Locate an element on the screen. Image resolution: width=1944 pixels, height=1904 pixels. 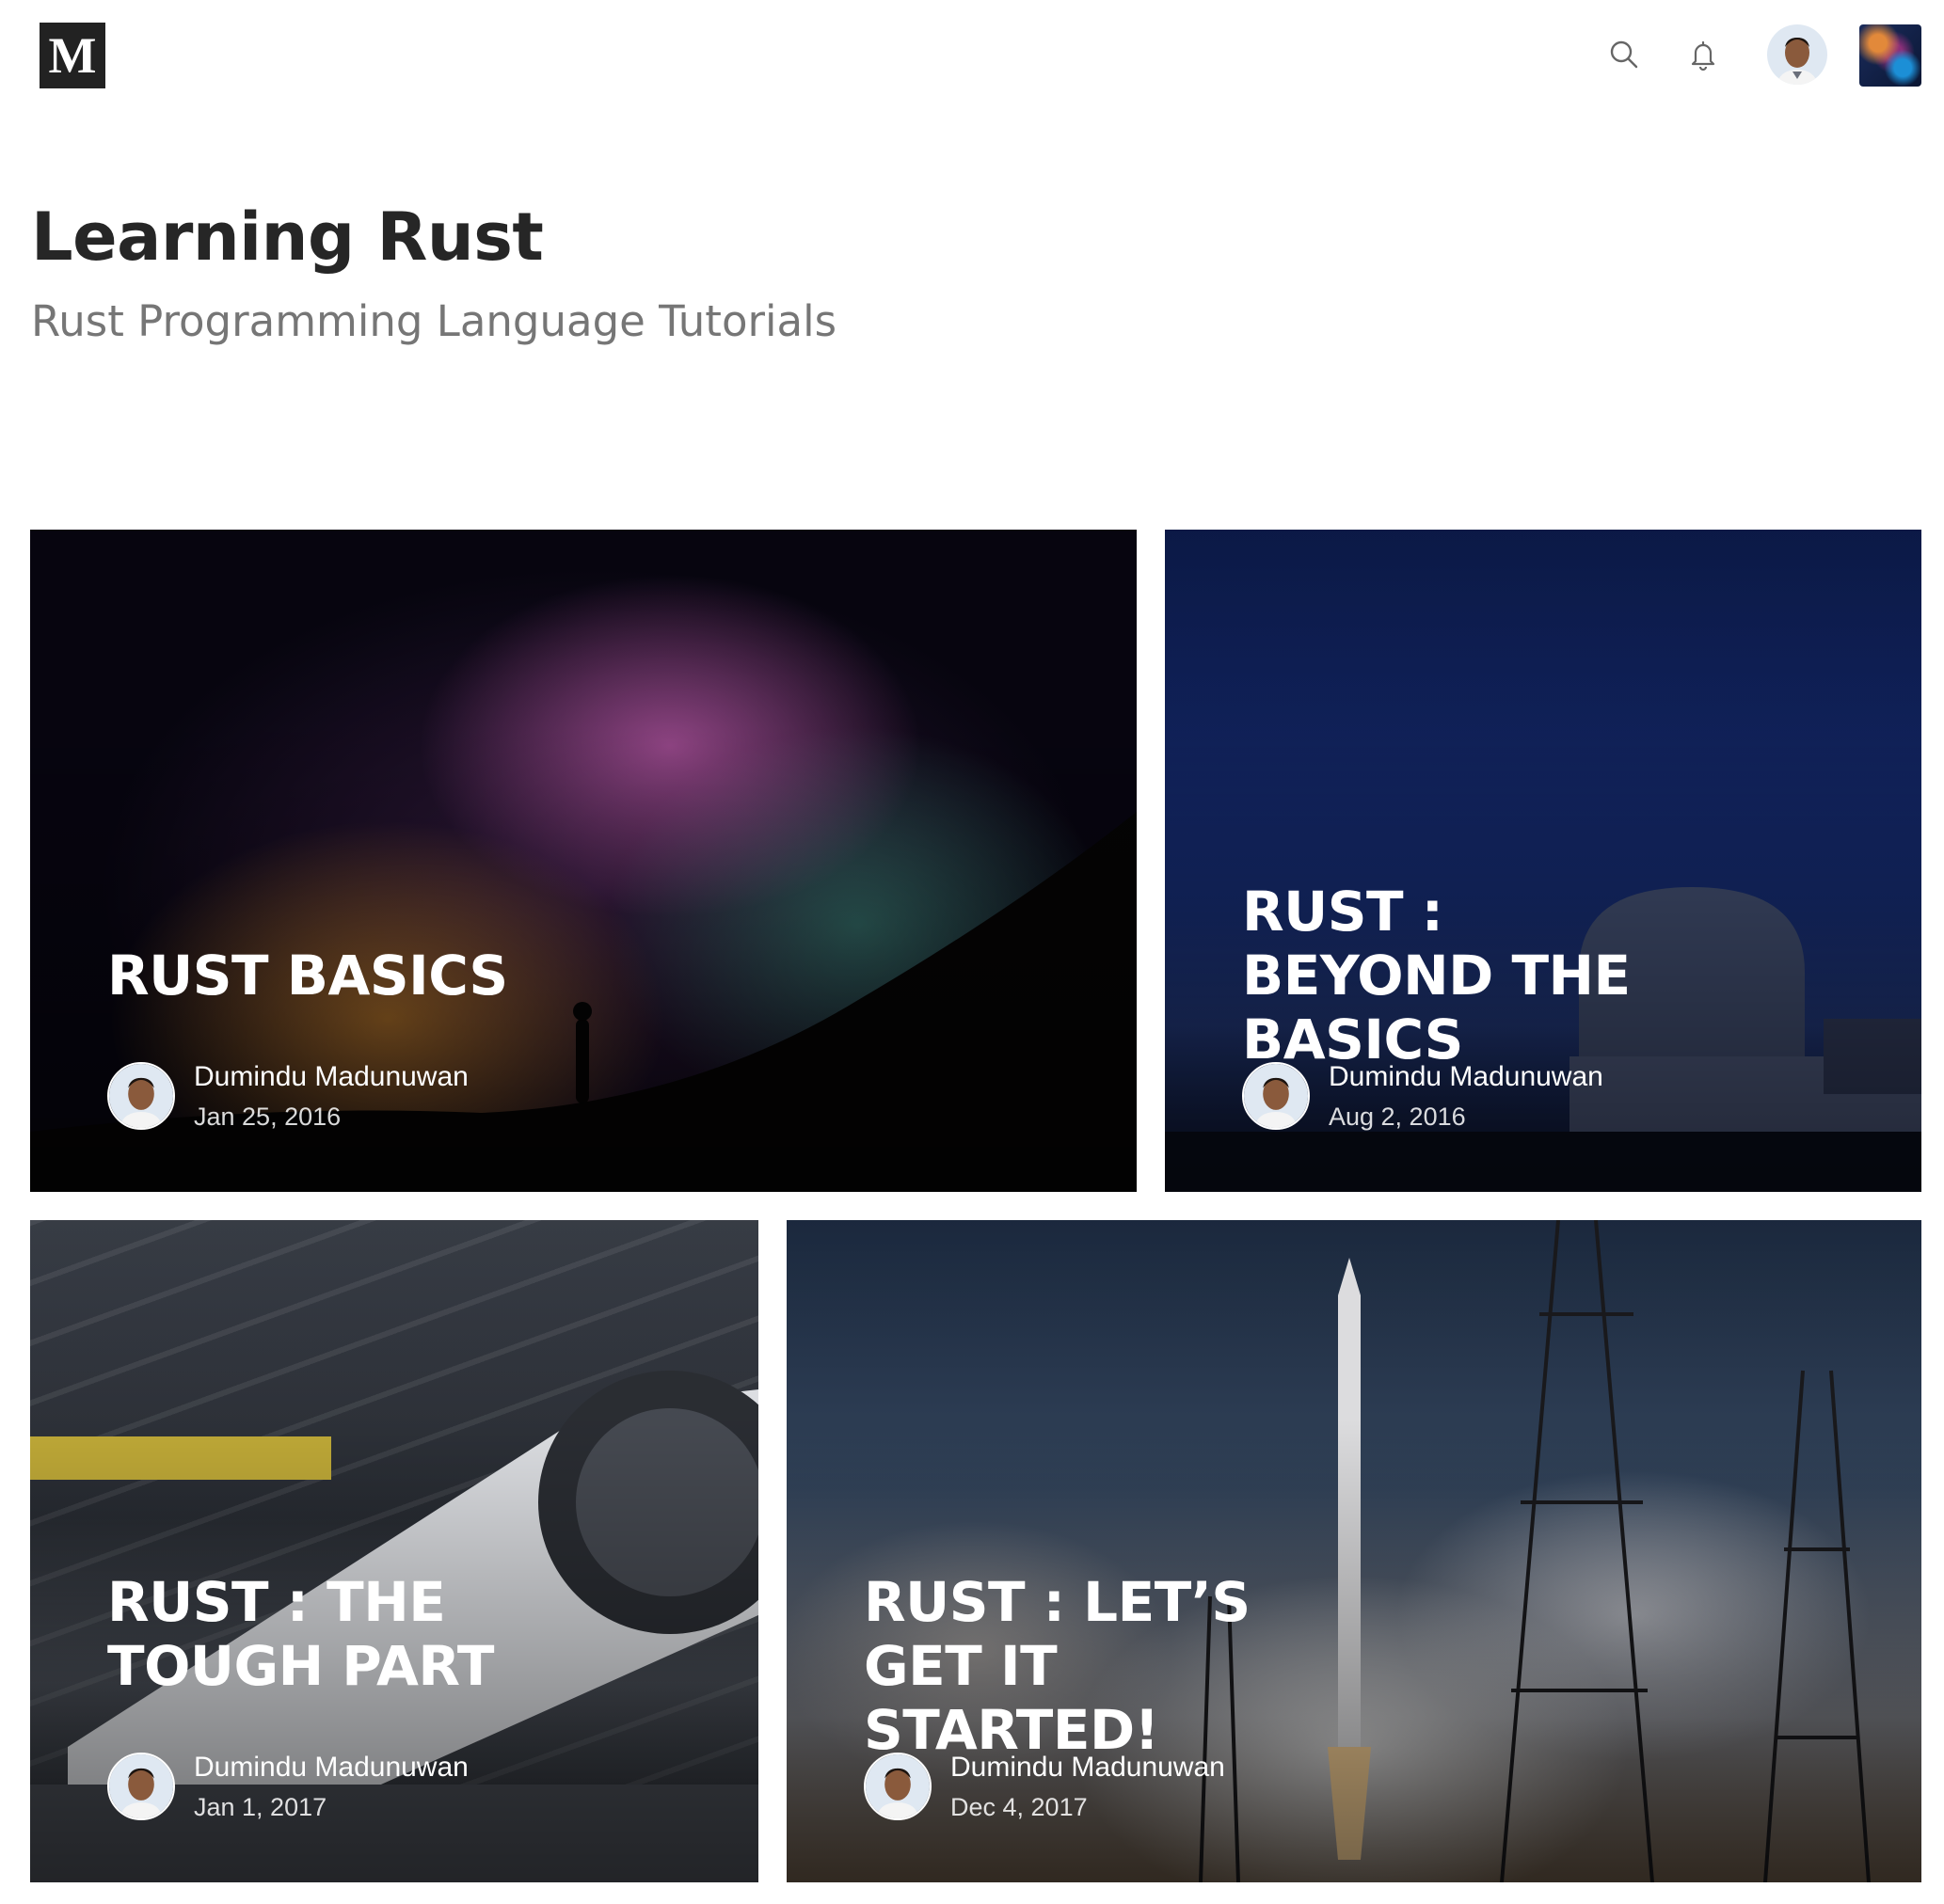
post-title: RUST : THE TOUGH PART is located at coordinates (304, 1634).